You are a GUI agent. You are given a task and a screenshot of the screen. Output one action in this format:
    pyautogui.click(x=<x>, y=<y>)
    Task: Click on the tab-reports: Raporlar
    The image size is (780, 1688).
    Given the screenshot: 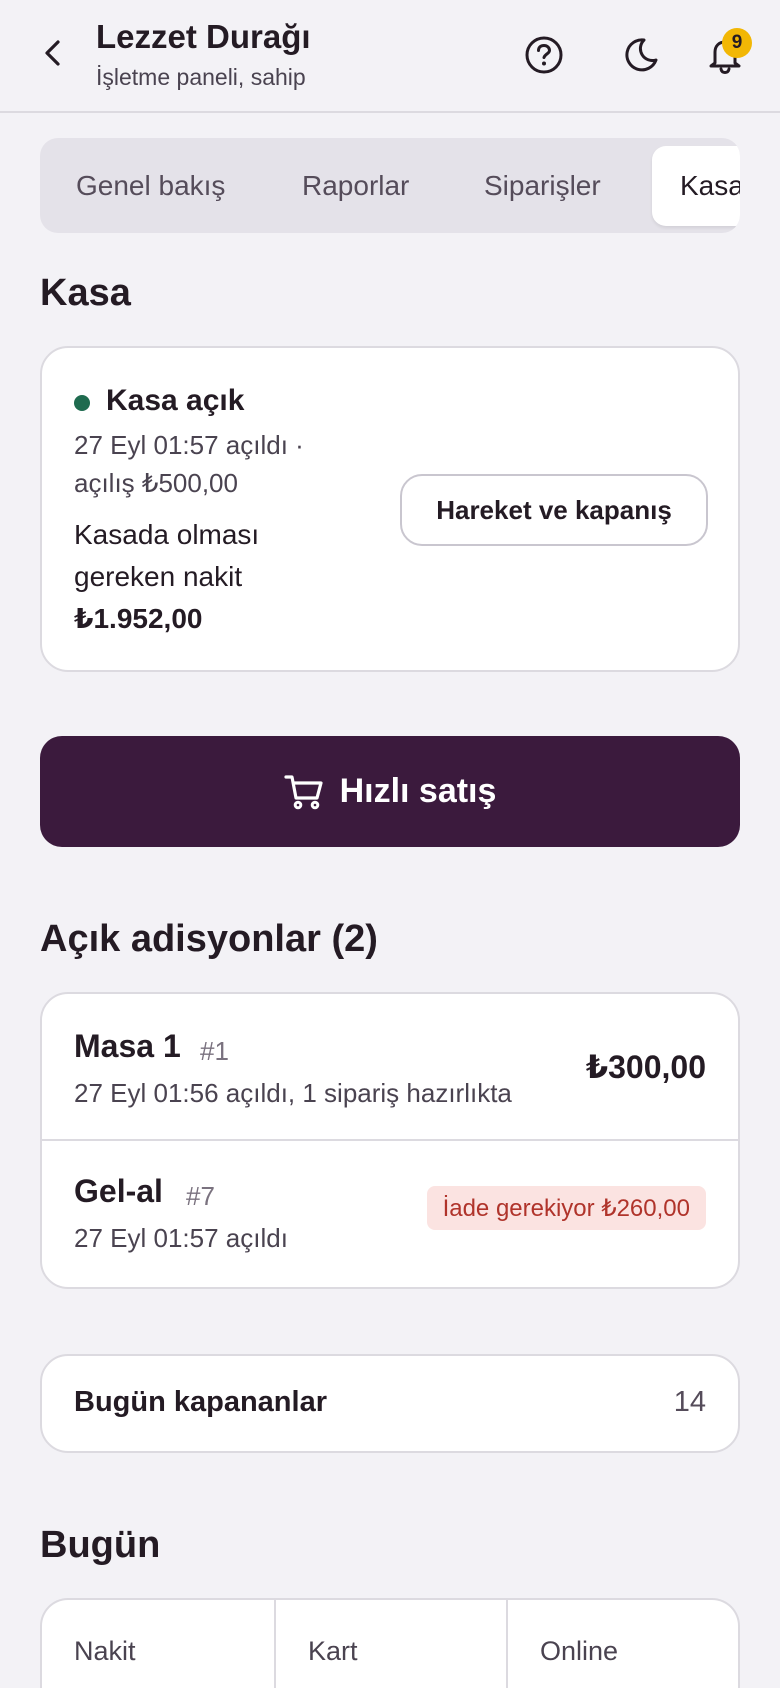 What is the action you would take?
    pyautogui.click(x=355, y=186)
    